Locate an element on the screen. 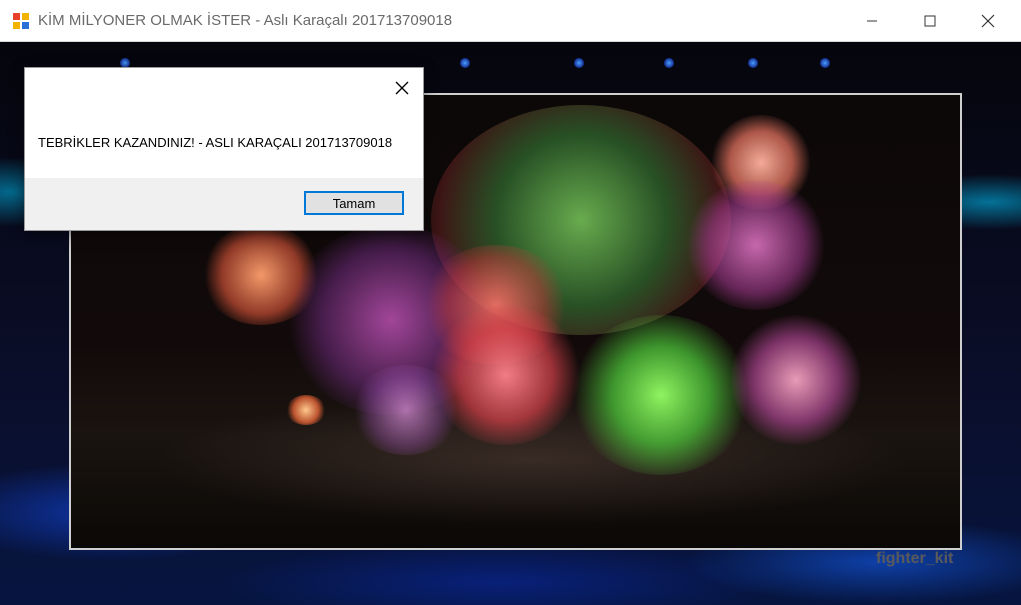  minimize-icon is located at coordinates (872, 21).